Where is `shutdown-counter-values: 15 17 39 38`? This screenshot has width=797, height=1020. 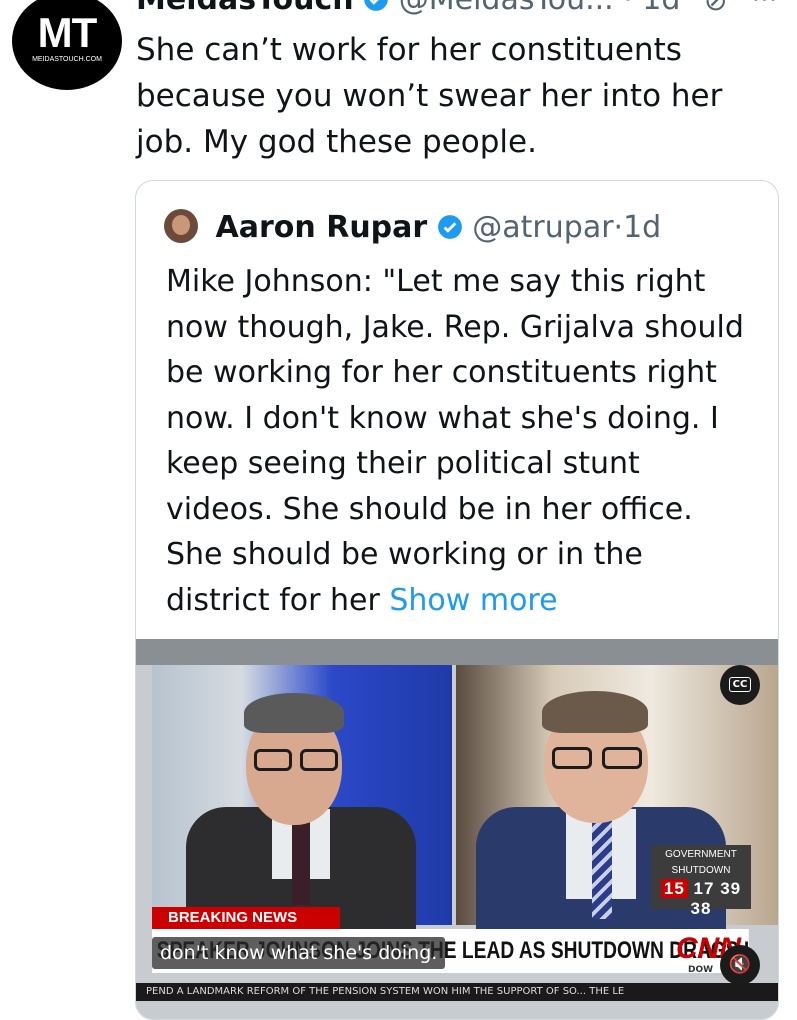 shutdown-counter-values: 15 17 39 38 is located at coordinates (701, 899).